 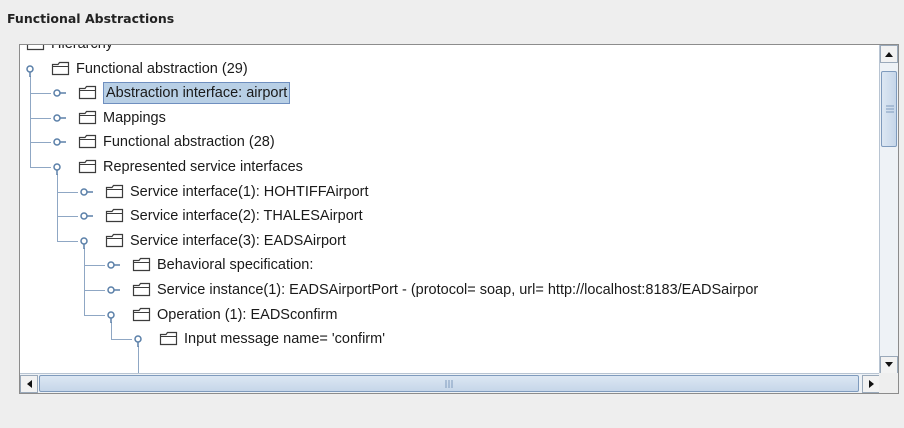 What do you see at coordinates (246, 216) in the screenshot?
I see `tree-node-label: Service interface(2): THALESAirport` at bounding box center [246, 216].